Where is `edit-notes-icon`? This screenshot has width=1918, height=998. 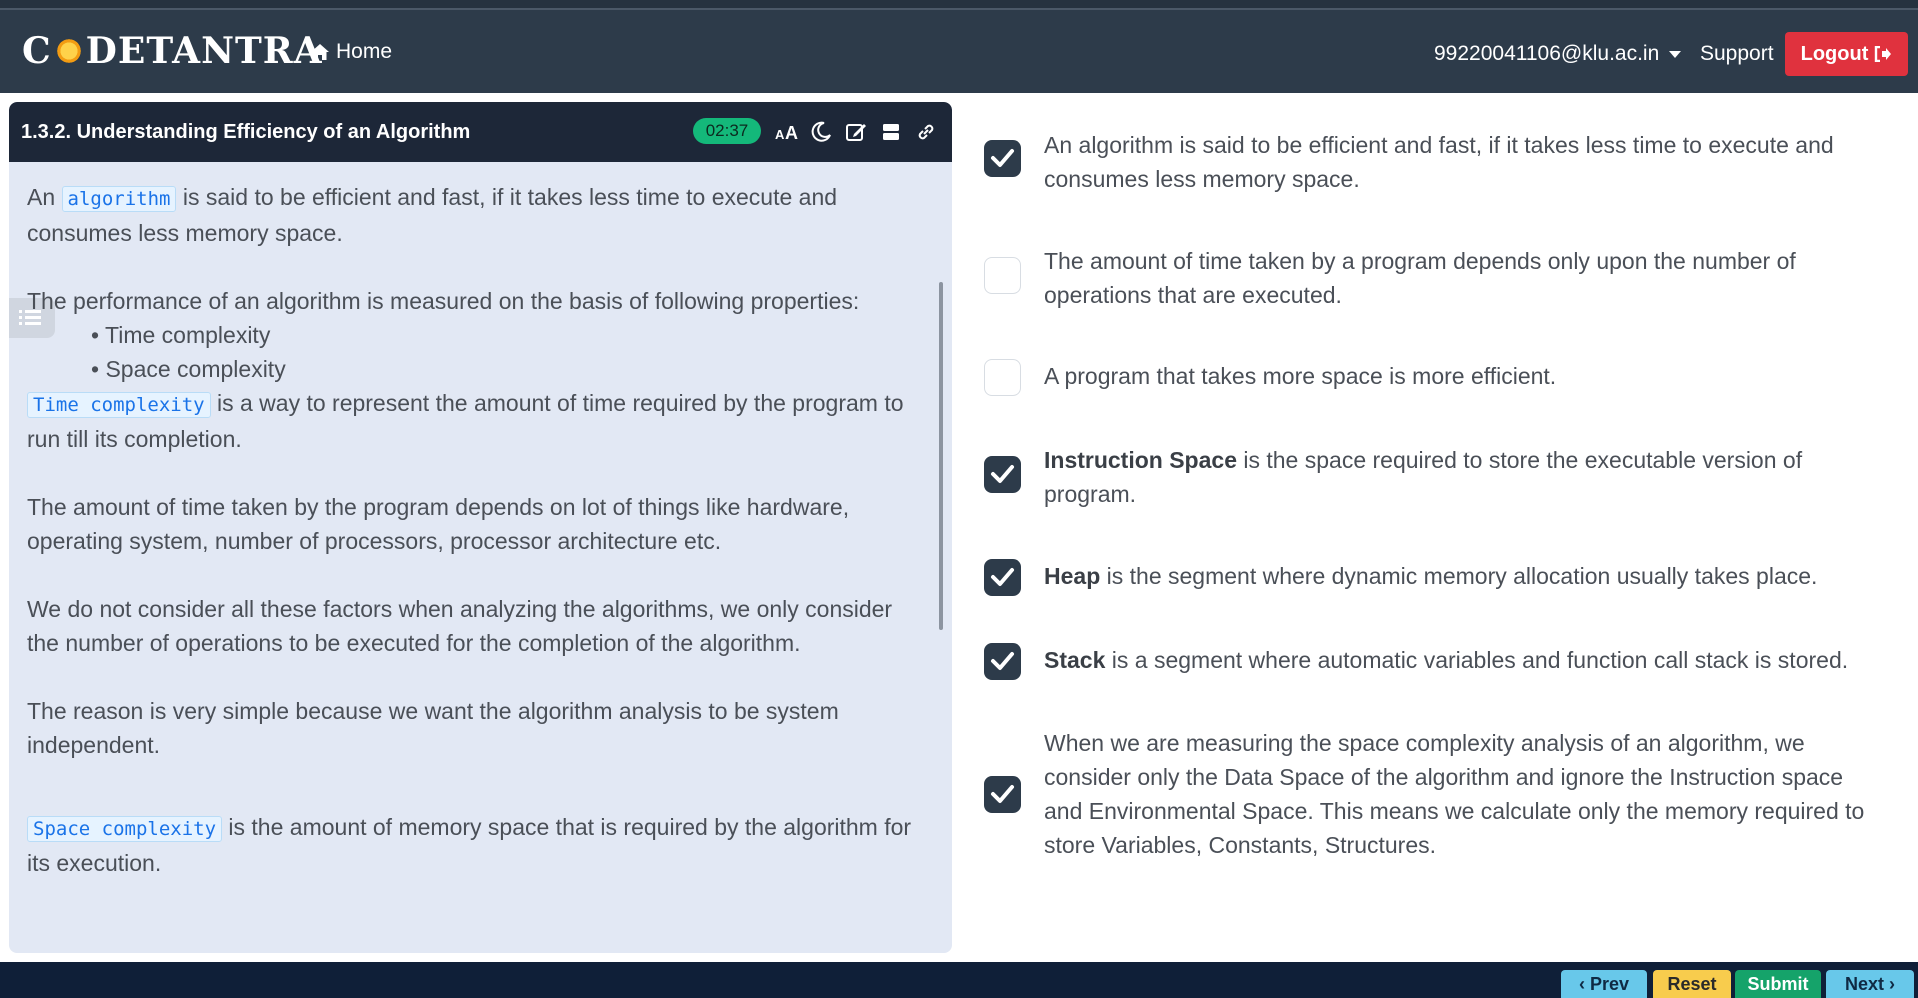 edit-notes-icon is located at coordinates (856, 132).